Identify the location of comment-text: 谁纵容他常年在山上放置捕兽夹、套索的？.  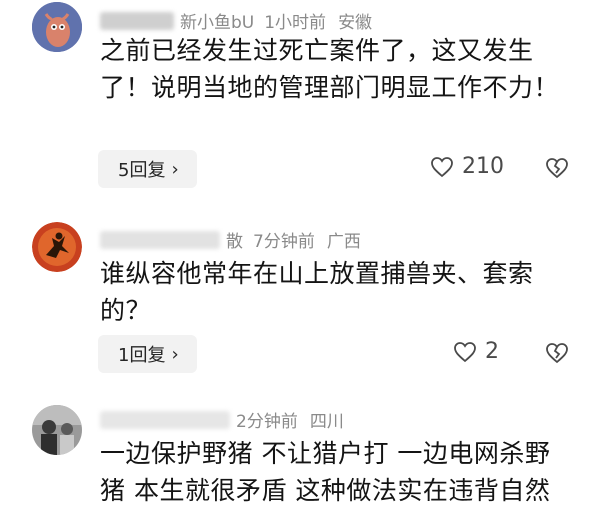
(317, 292).